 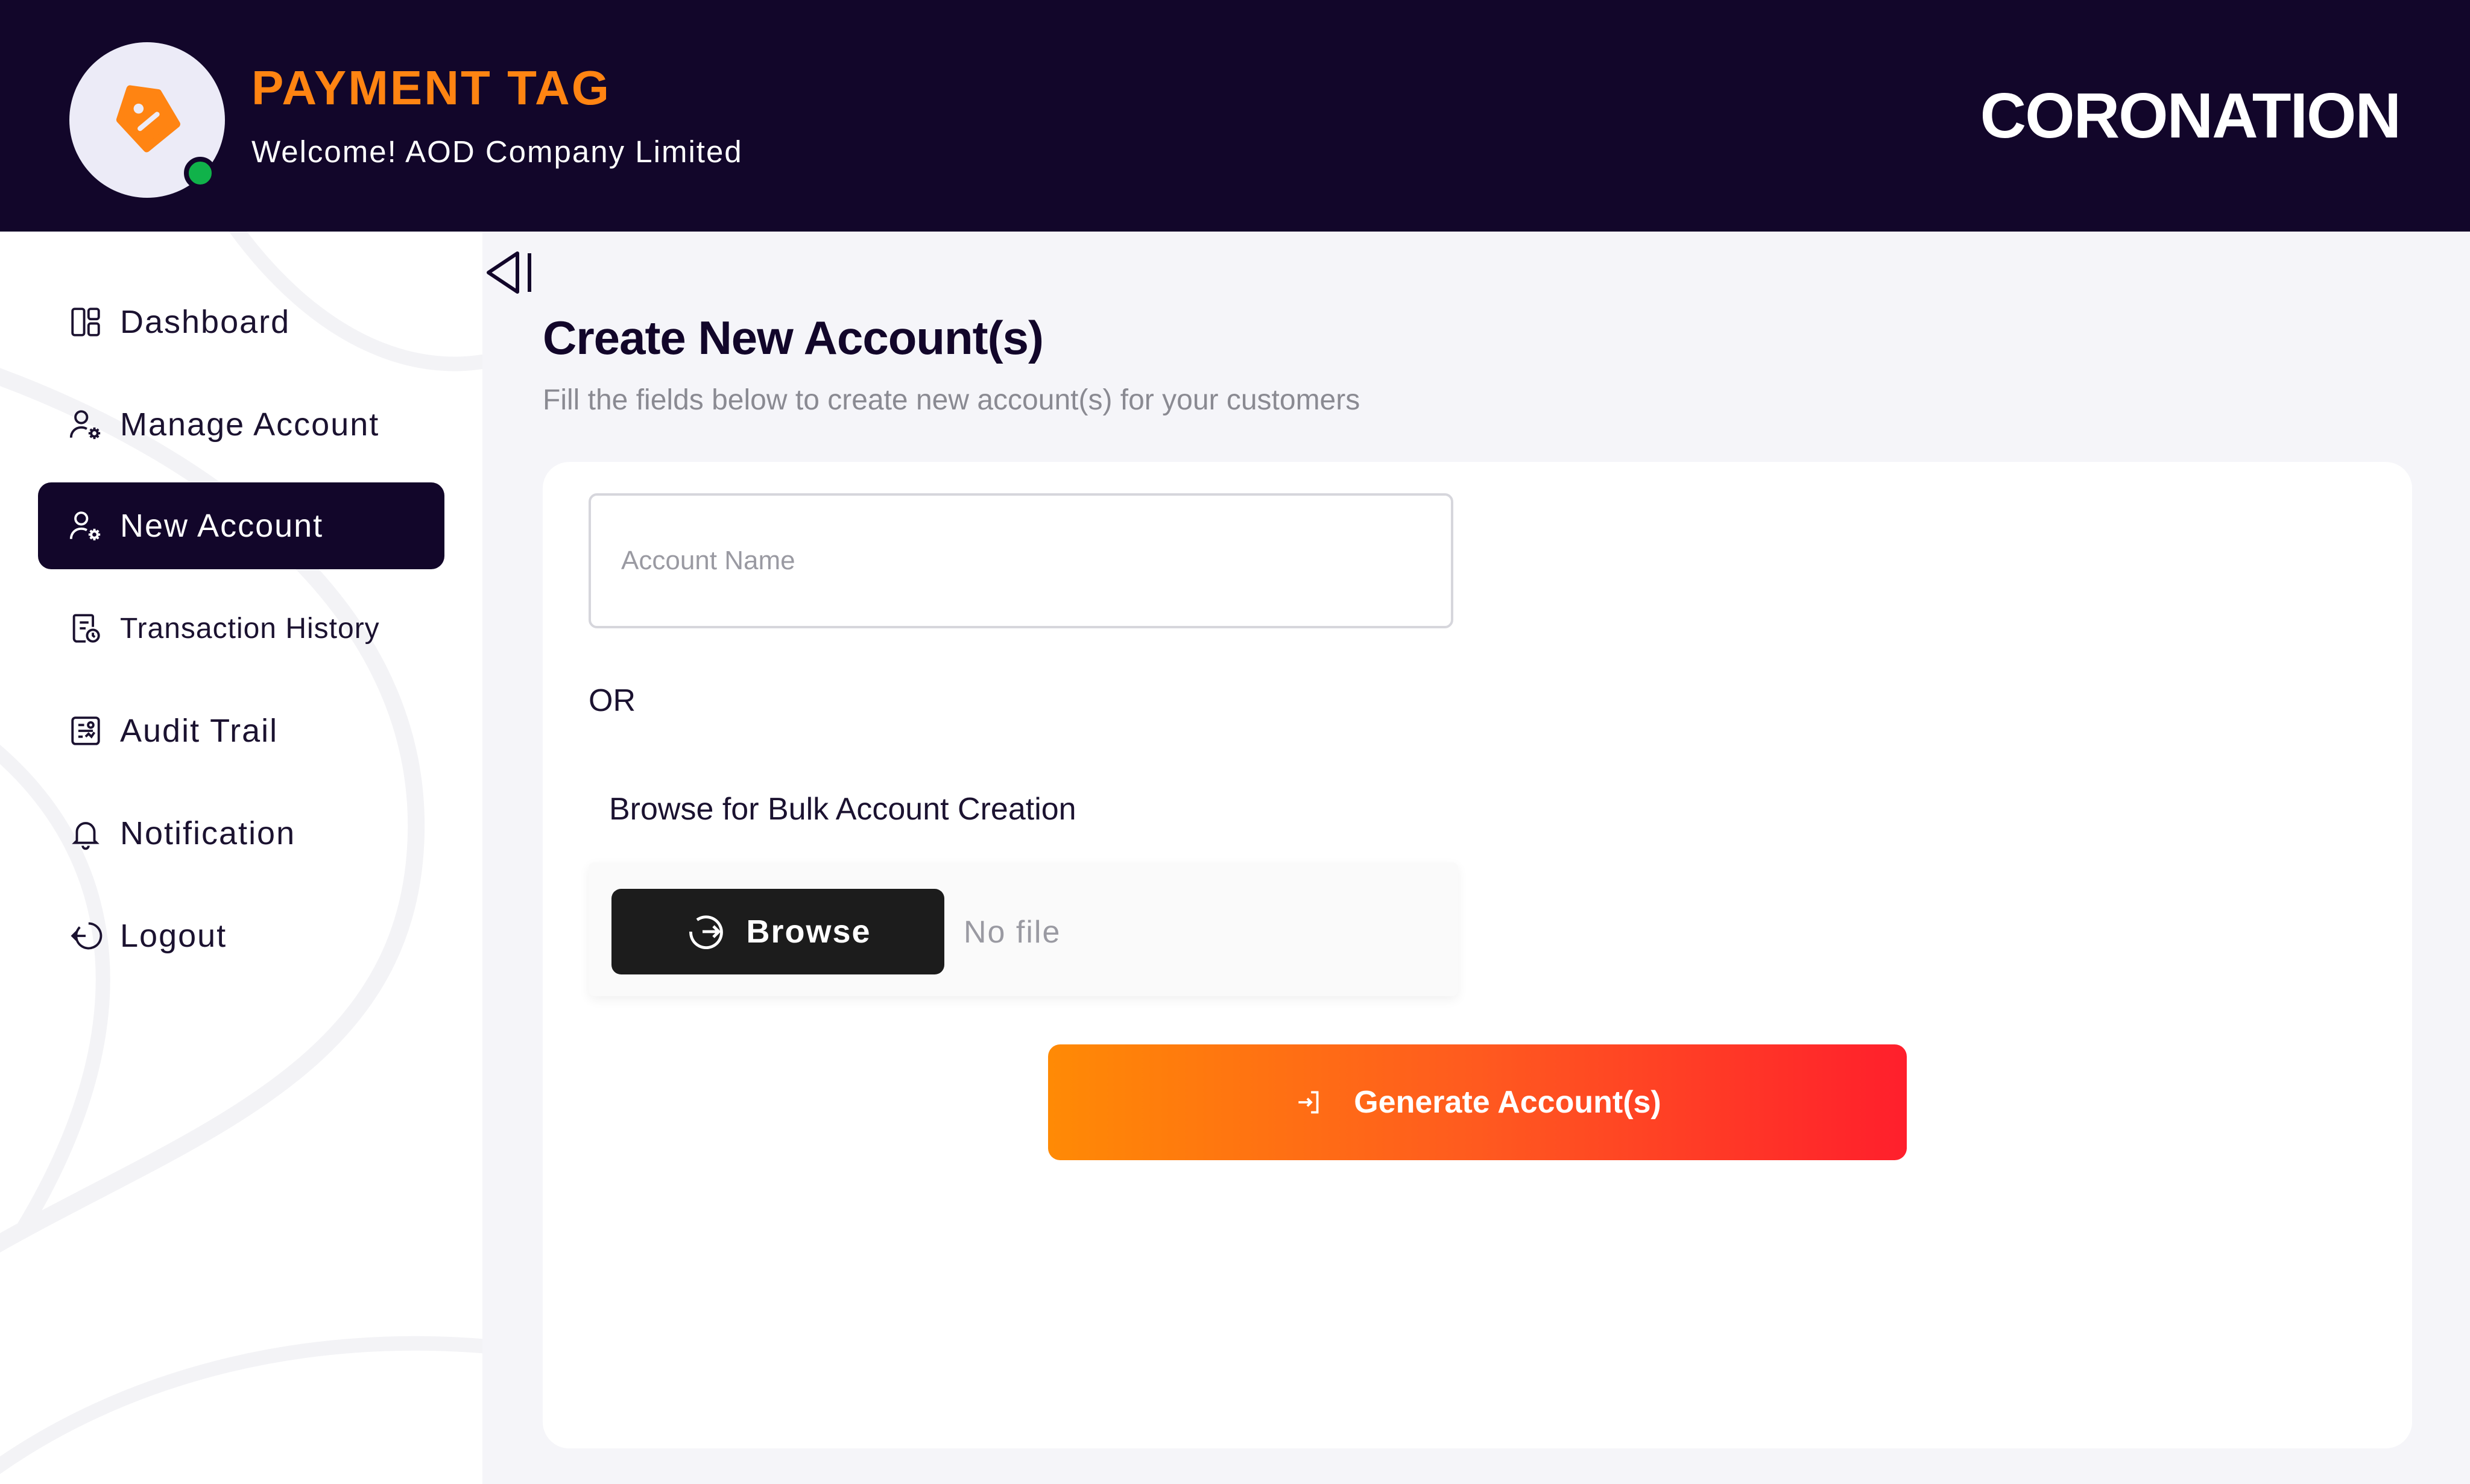 I want to click on login-arrow-icon, so click(x=1308, y=1102).